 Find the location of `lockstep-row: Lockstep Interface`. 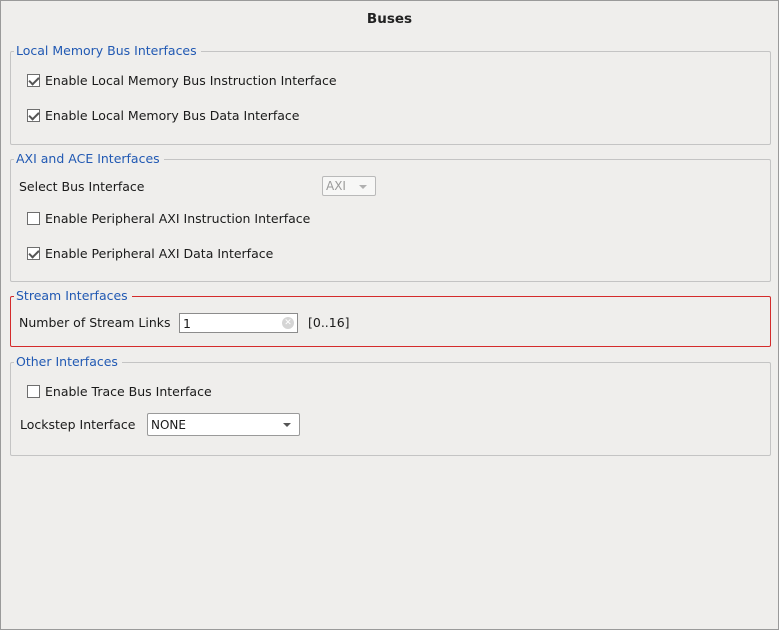

lockstep-row: Lockstep Interface is located at coordinates (77, 424).